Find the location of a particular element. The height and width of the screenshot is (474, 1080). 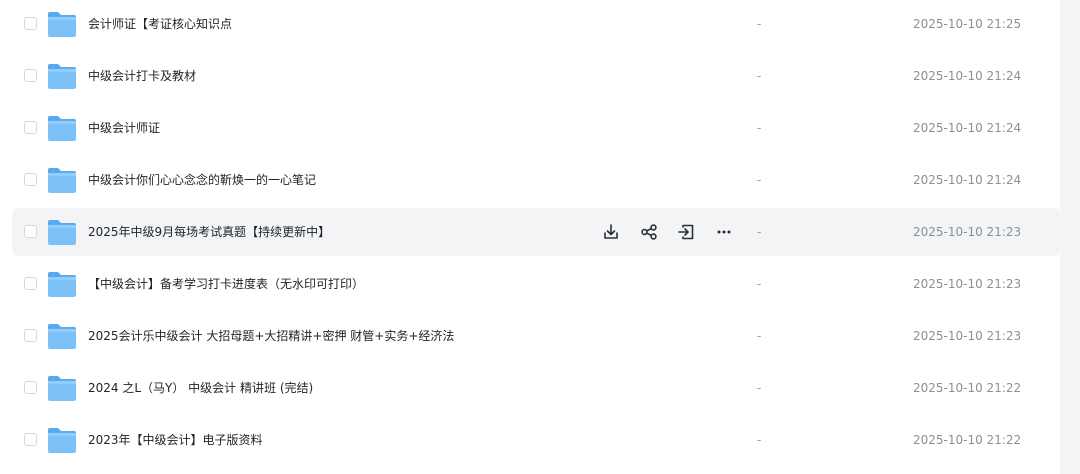

file-name: 中级会计师证 is located at coordinates (124, 128).